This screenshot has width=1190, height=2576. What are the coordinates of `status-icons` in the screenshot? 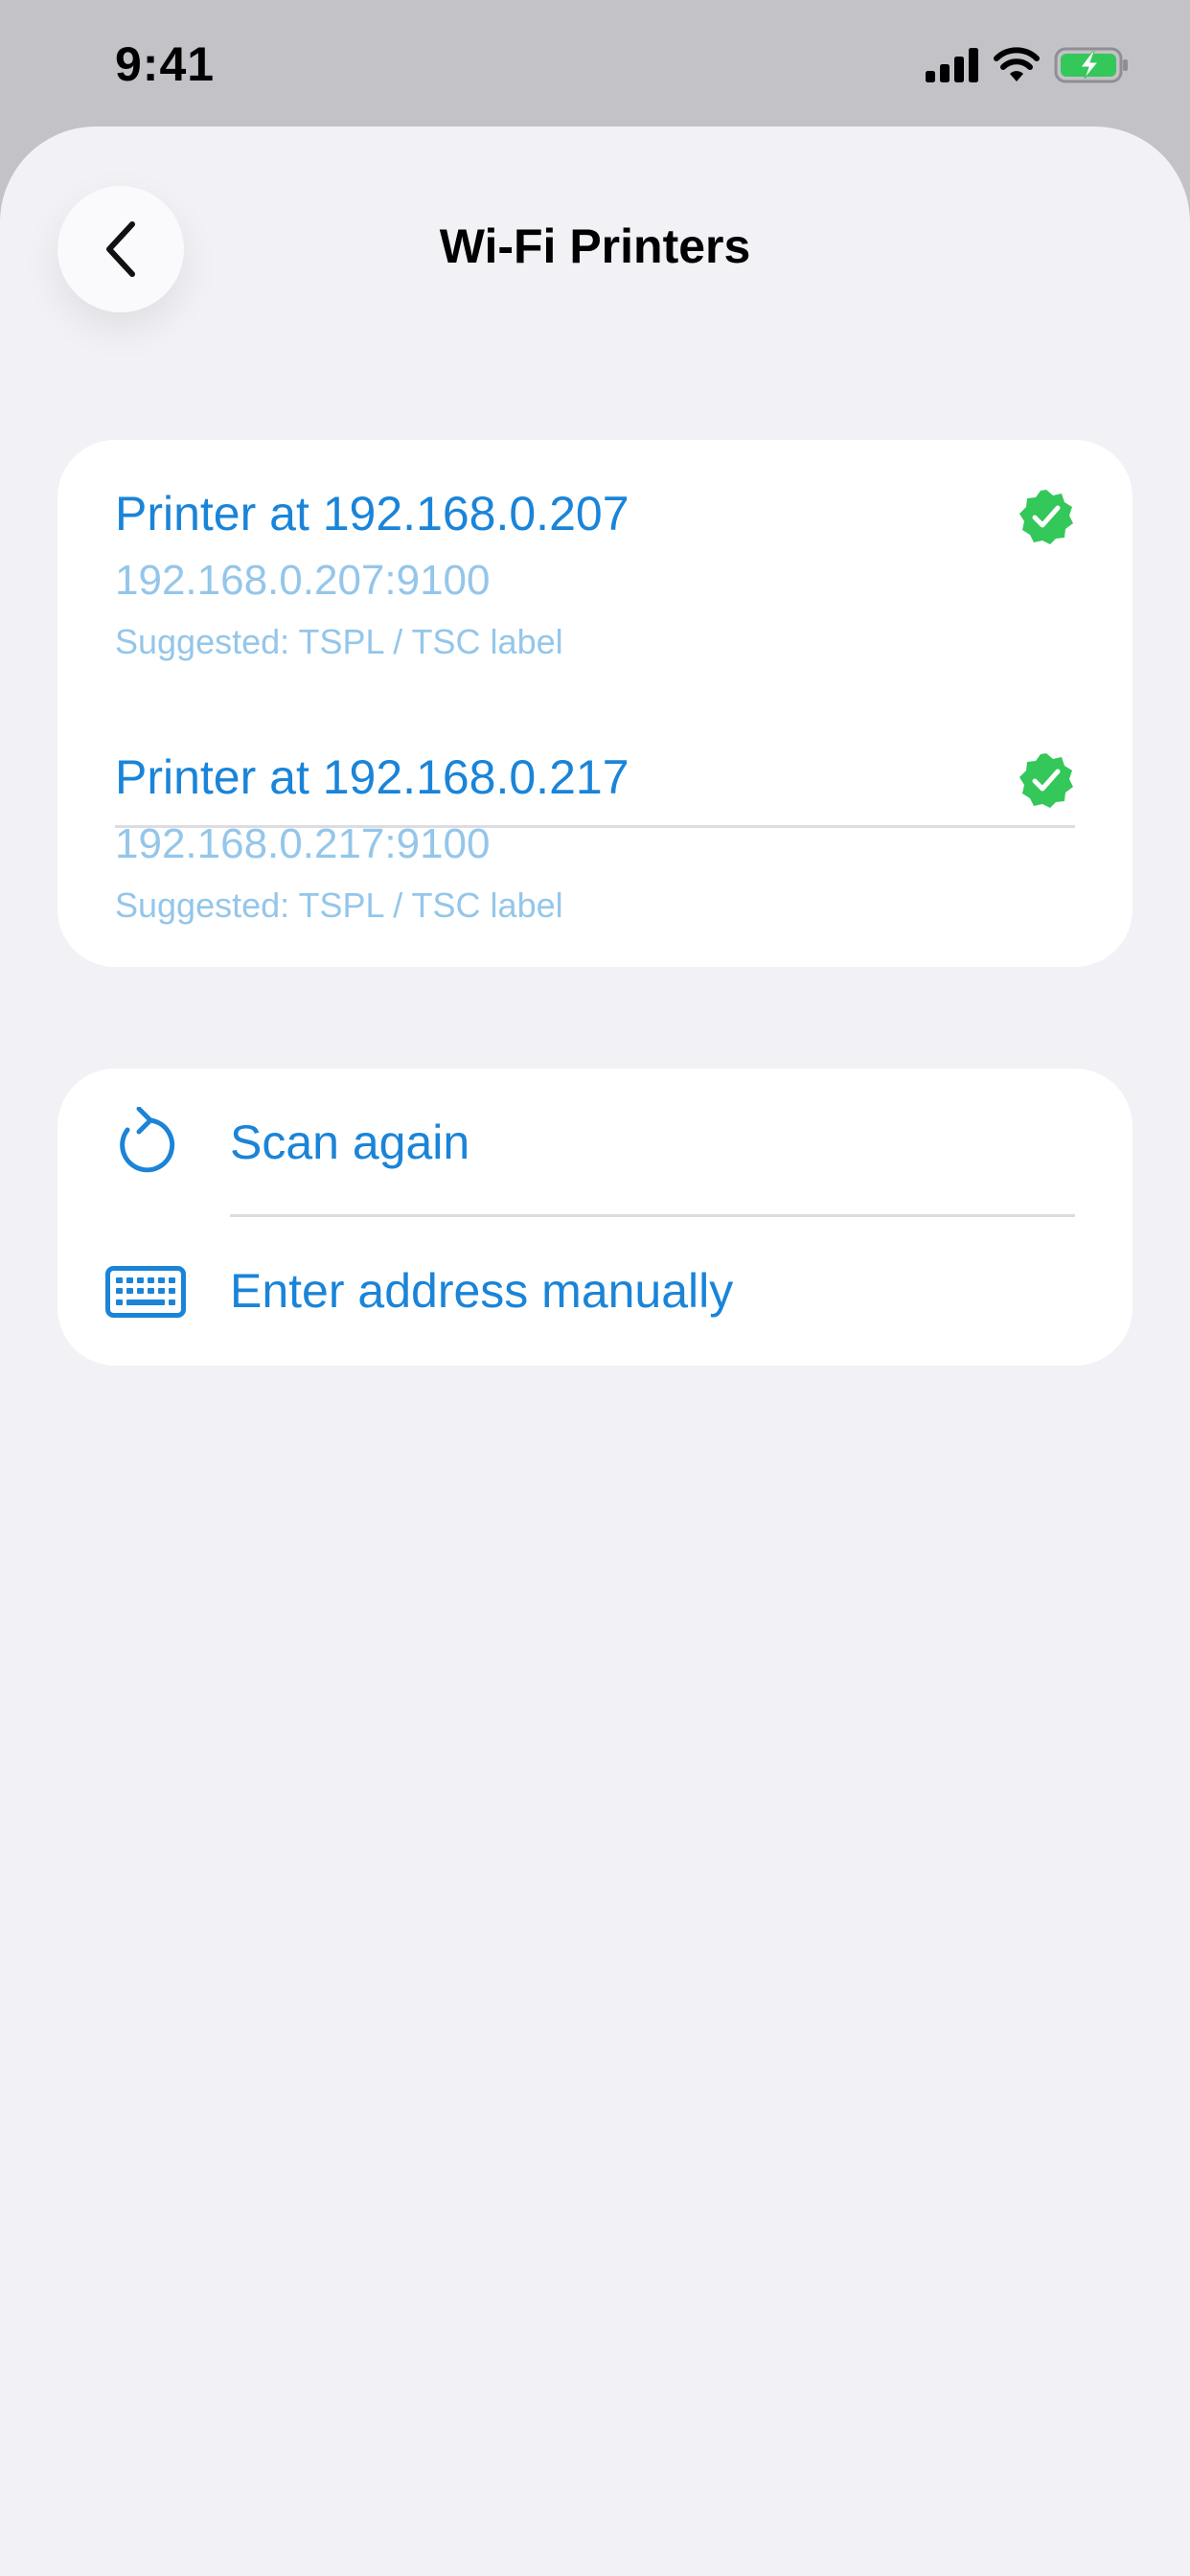 It's located at (1029, 65).